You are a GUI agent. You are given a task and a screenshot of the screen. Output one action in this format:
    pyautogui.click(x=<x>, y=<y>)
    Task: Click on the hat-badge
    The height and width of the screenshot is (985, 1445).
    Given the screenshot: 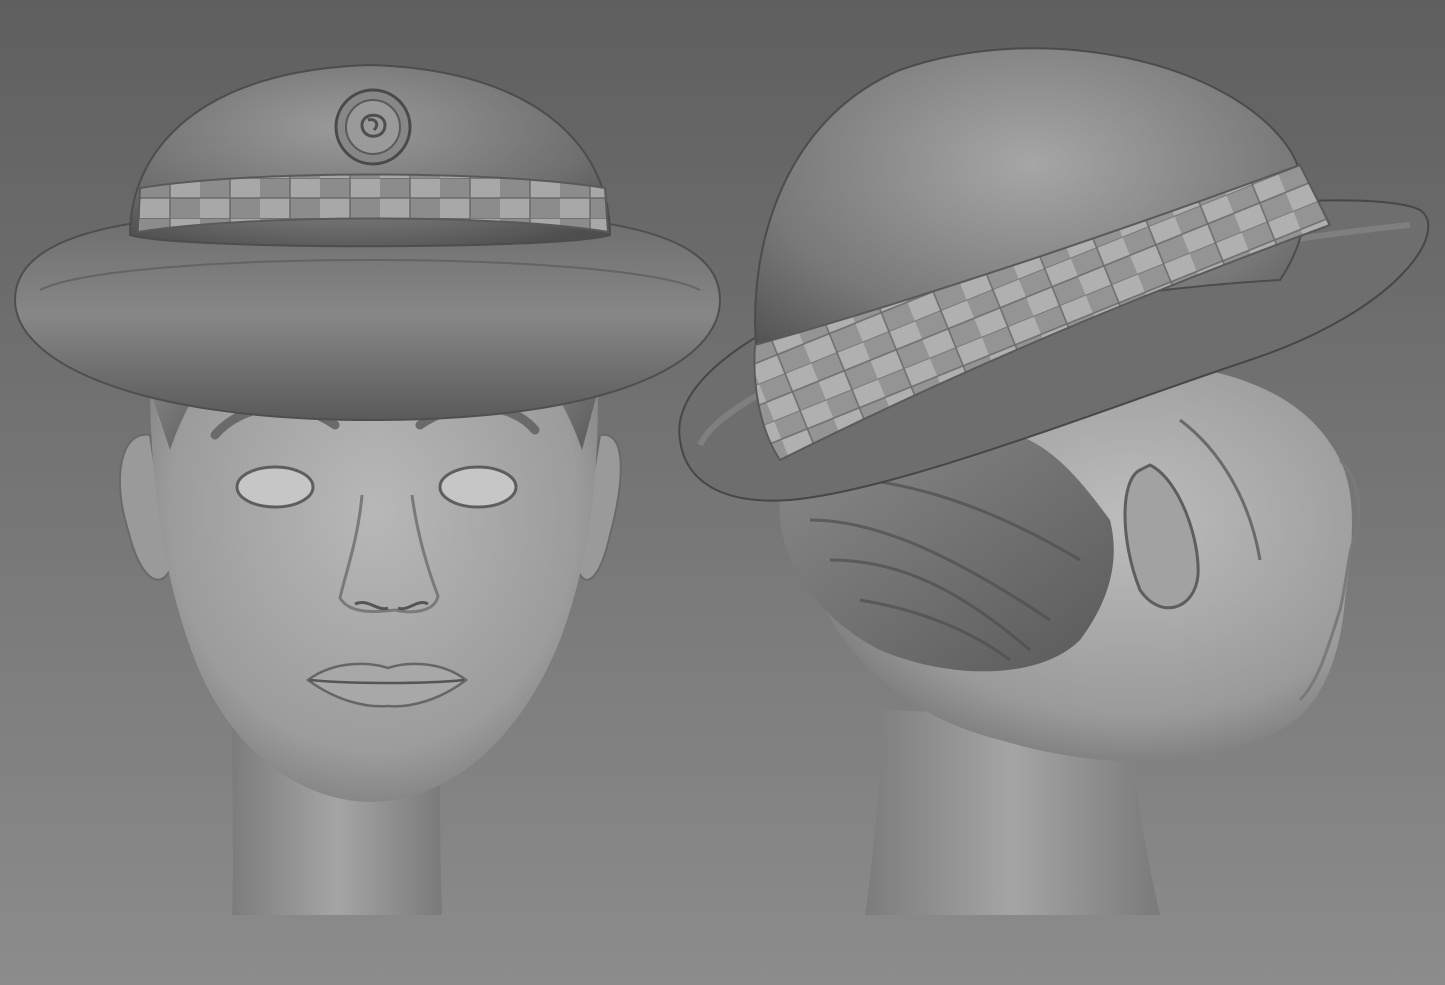 What is the action you would take?
    pyautogui.click(x=373, y=127)
    